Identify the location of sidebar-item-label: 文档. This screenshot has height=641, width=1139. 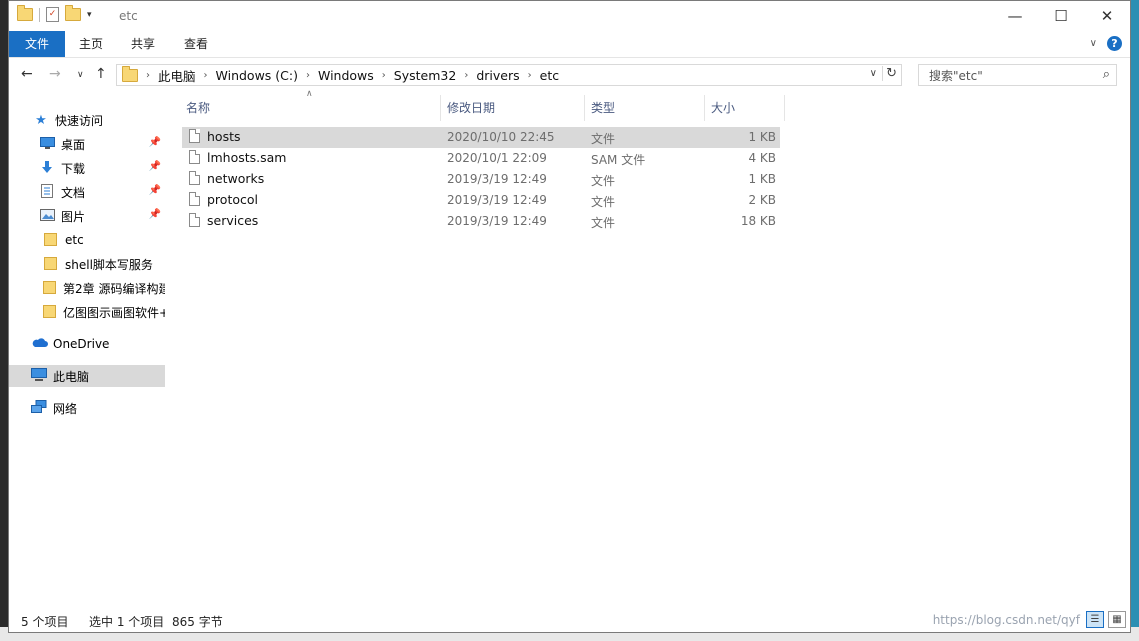
(73, 192).